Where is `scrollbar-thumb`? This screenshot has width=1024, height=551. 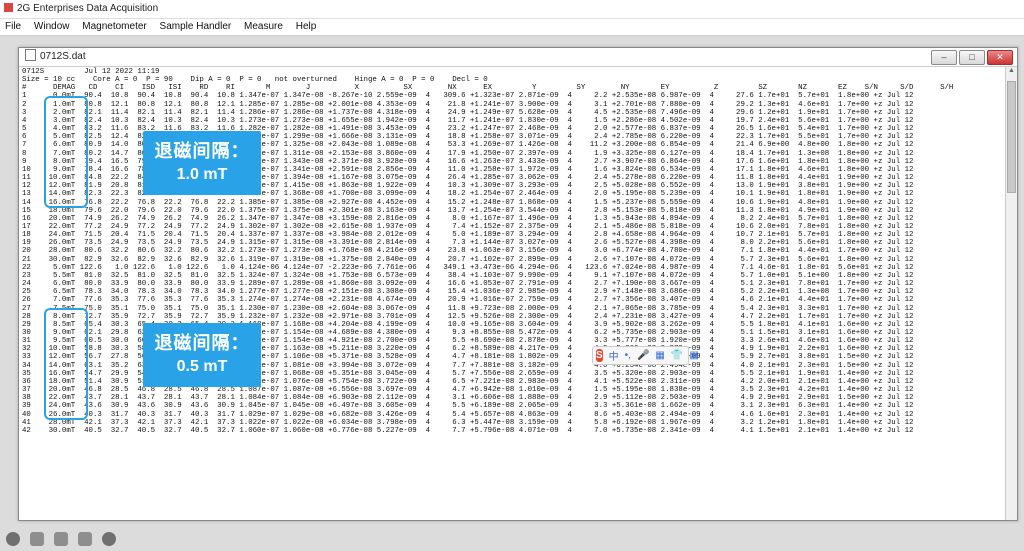
scrollbar-thumb is located at coordinates (1011, 137).